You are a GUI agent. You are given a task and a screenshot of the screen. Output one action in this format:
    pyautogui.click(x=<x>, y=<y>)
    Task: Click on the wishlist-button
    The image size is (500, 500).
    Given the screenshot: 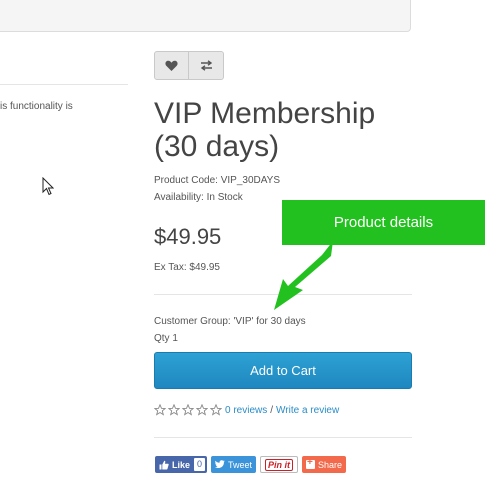 What is the action you would take?
    pyautogui.click(x=171, y=65)
    